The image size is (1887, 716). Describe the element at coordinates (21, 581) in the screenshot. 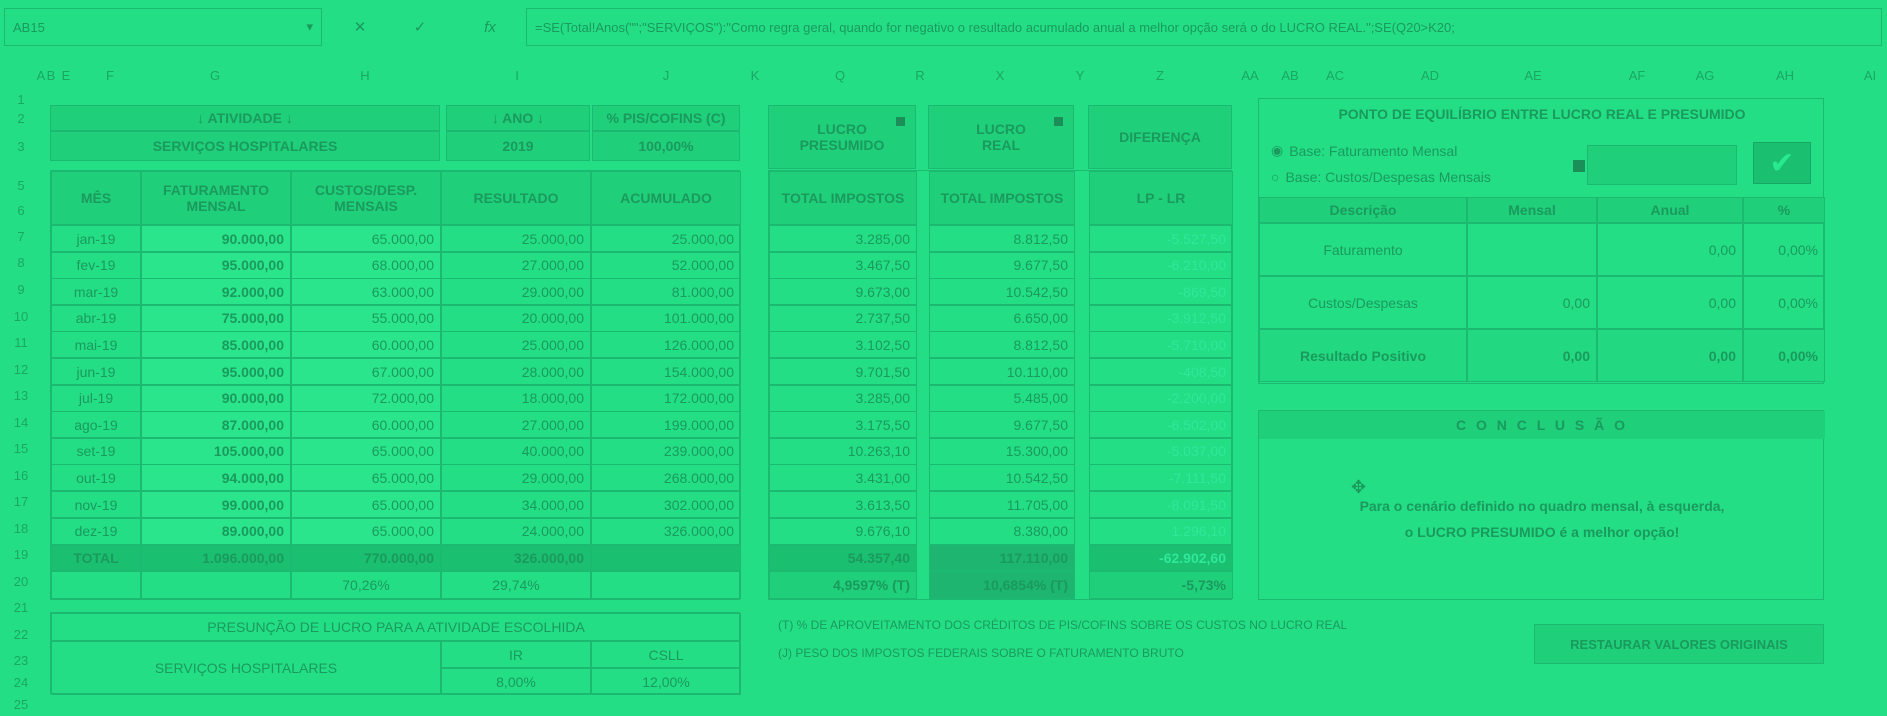

I see `row-header: 20` at that location.